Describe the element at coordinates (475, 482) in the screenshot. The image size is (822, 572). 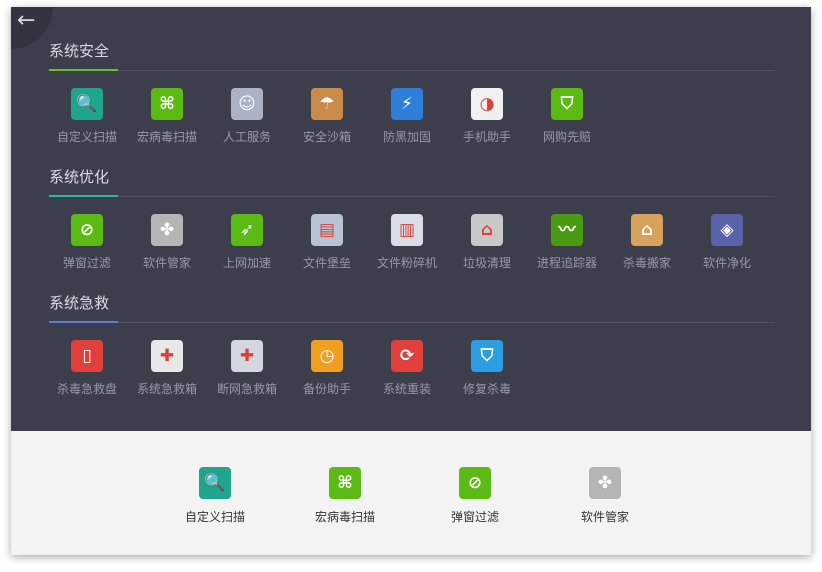
I see `icon-glyph: ⊘` at that location.